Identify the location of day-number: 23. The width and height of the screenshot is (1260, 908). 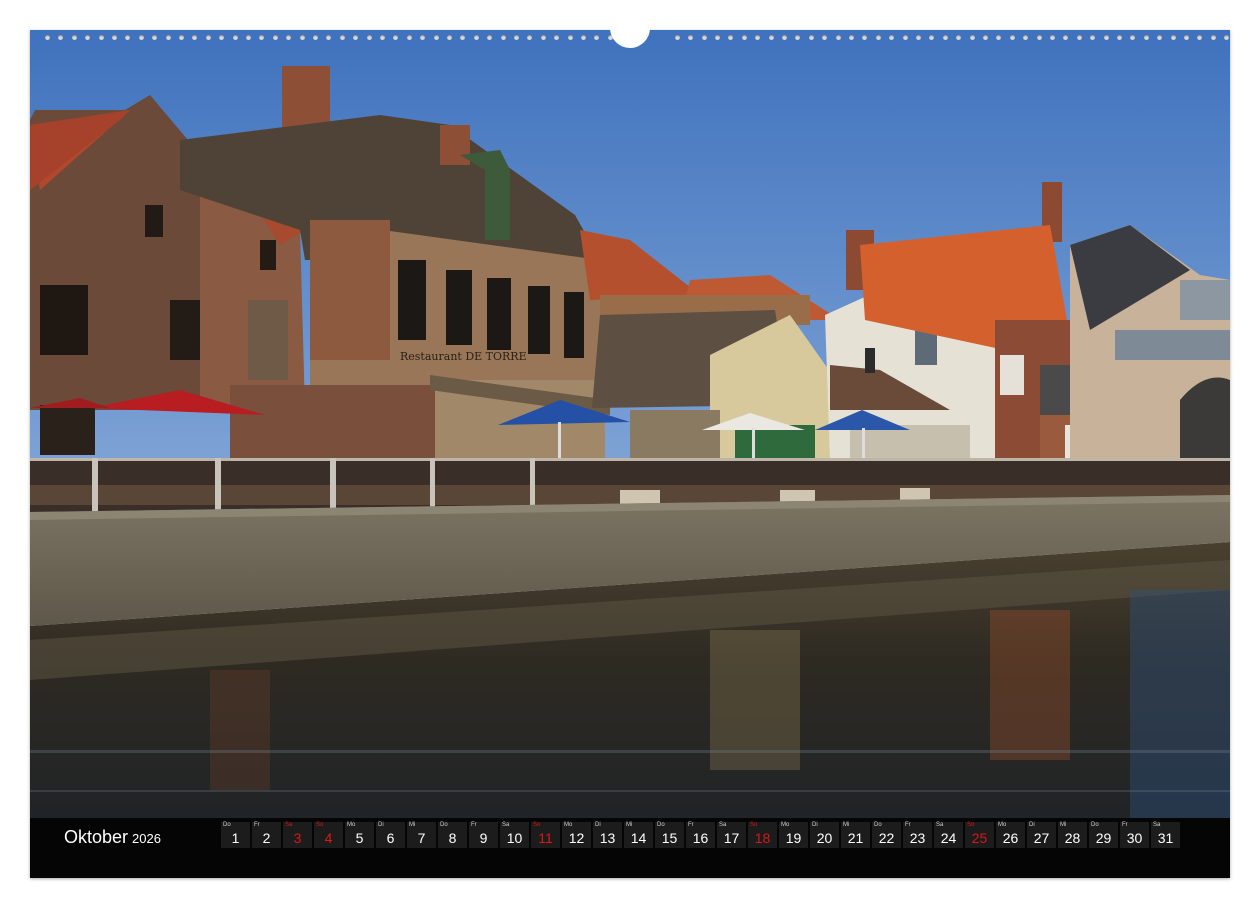
(917, 838).